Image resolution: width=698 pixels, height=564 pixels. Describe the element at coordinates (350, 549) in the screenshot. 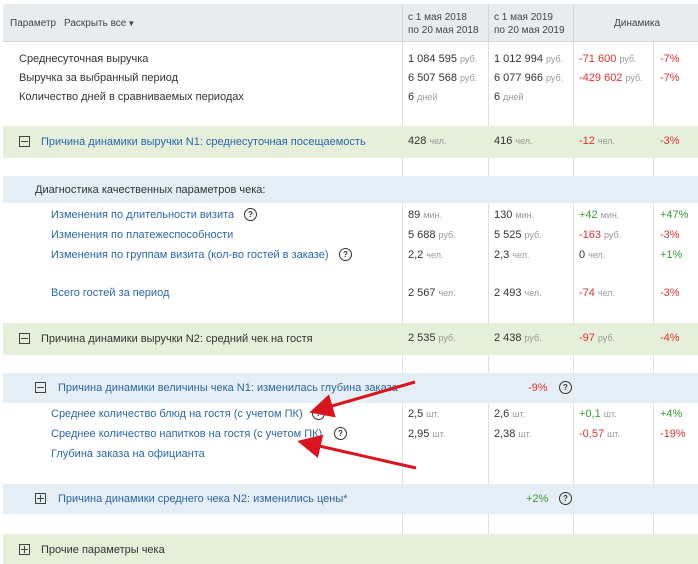

I see `other-params-row: Прочие параметры чека` at that location.